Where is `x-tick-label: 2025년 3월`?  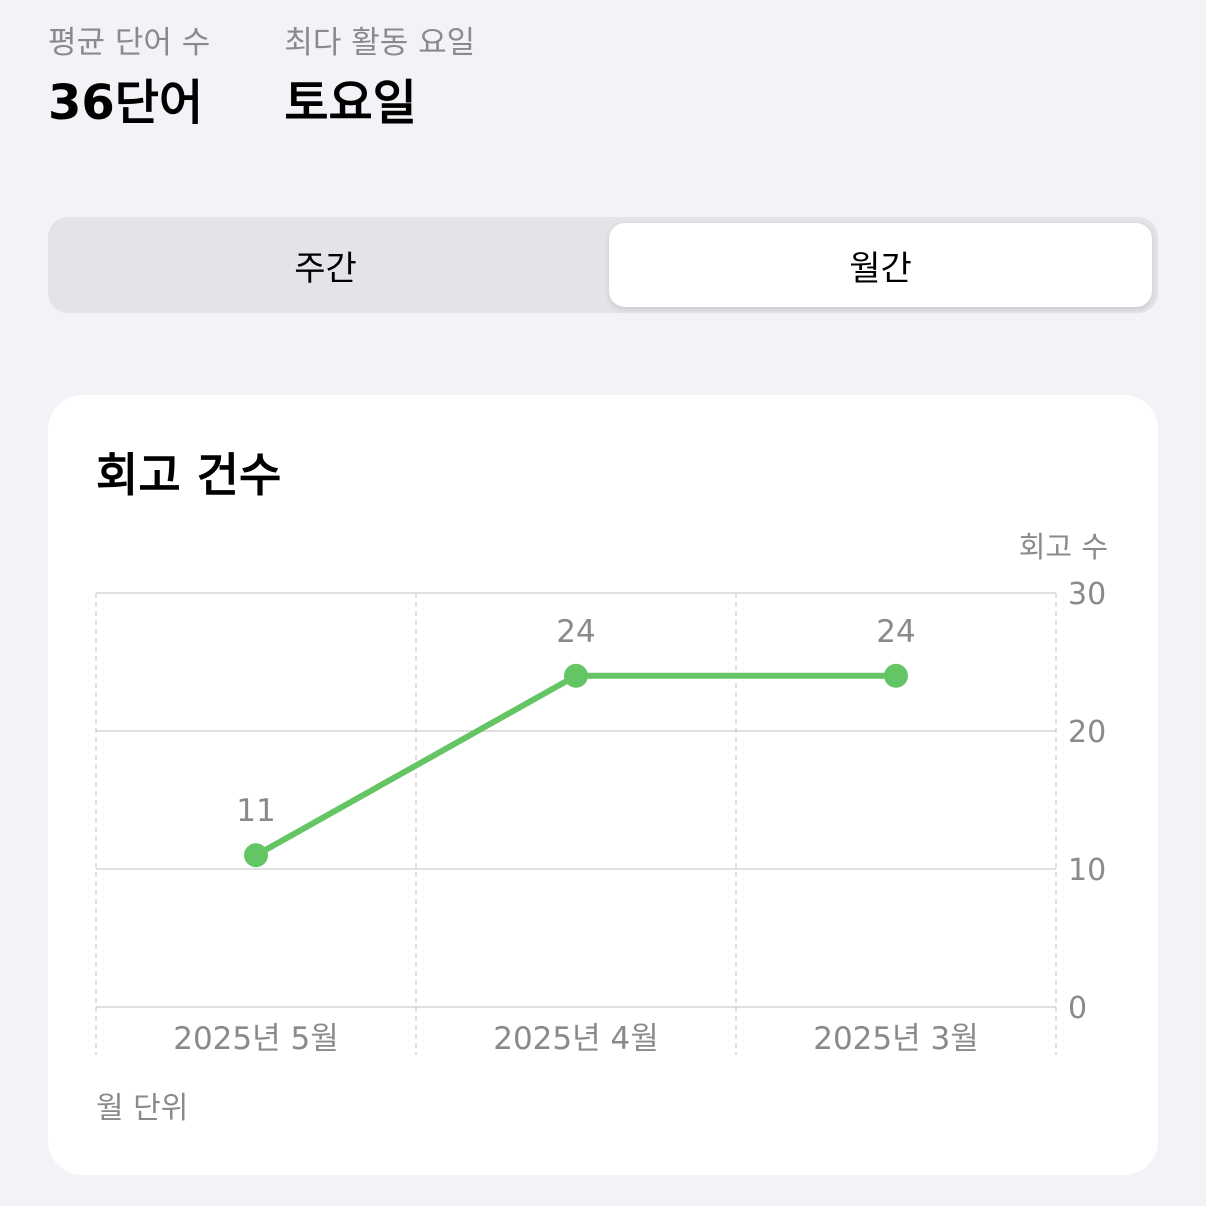
x-tick-label: 2025년 3월 is located at coordinates (896, 1039).